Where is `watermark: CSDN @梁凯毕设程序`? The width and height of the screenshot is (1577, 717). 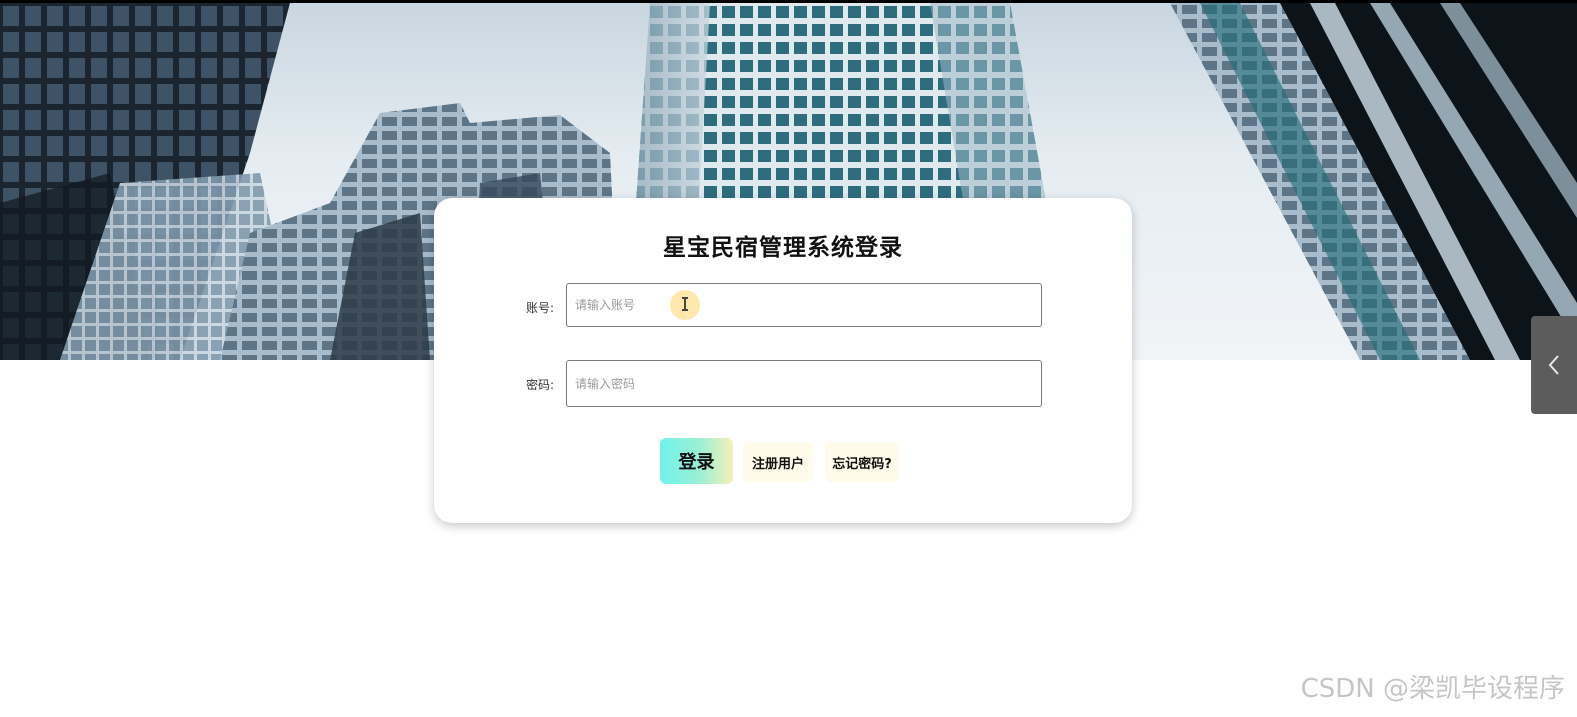 watermark: CSDN @梁凯毕设程序 is located at coordinates (1432, 689).